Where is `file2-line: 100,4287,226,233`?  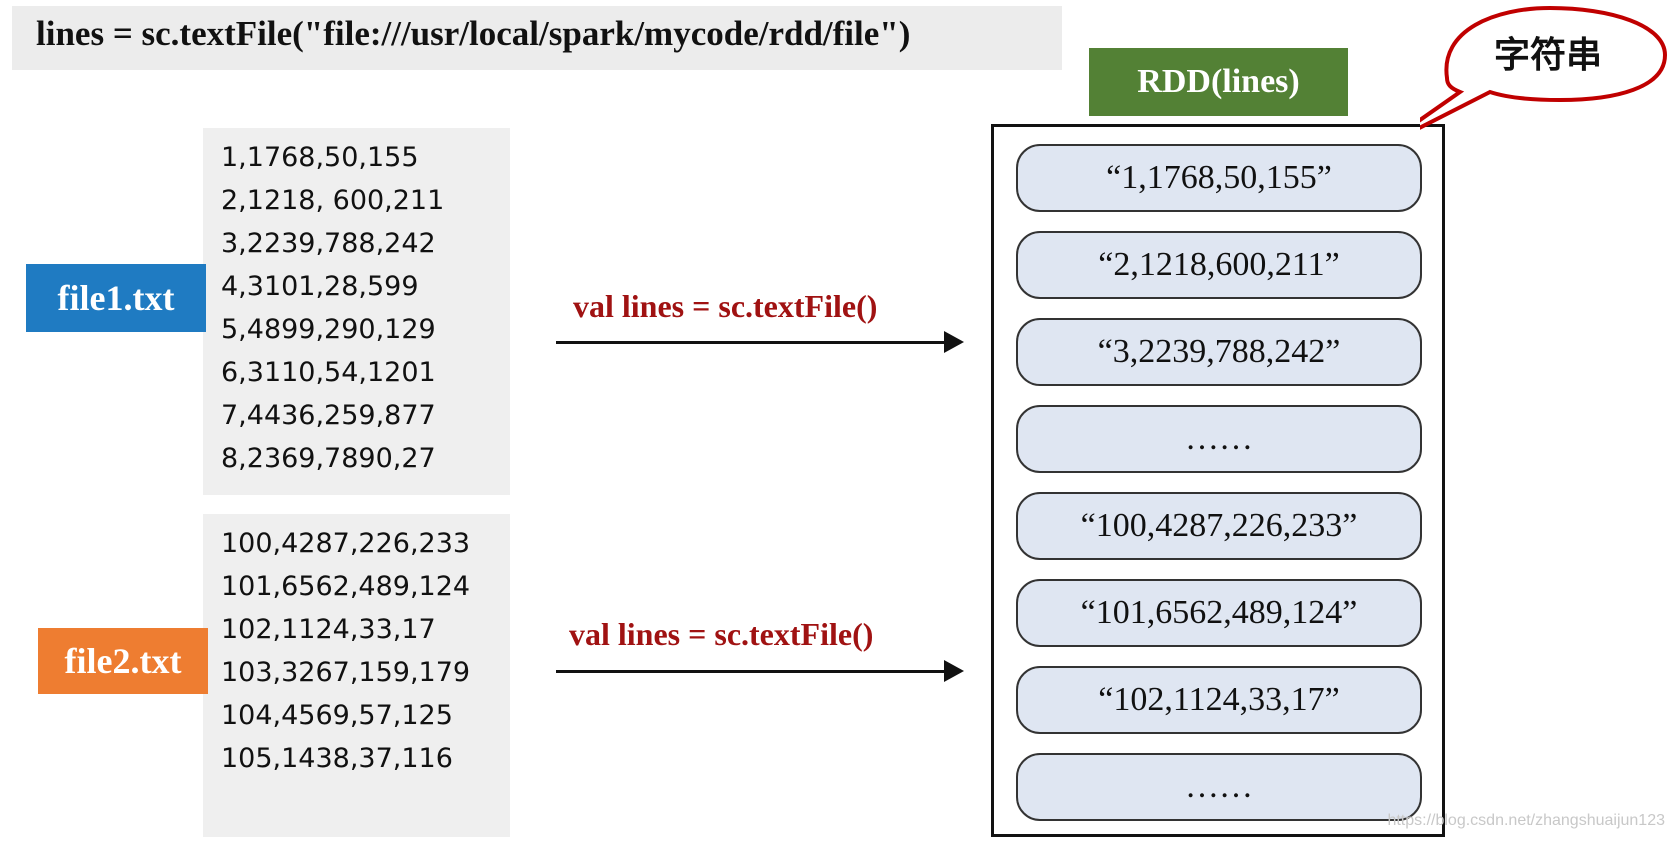
file2-line: 100,4287,226,233 is located at coordinates (346, 543).